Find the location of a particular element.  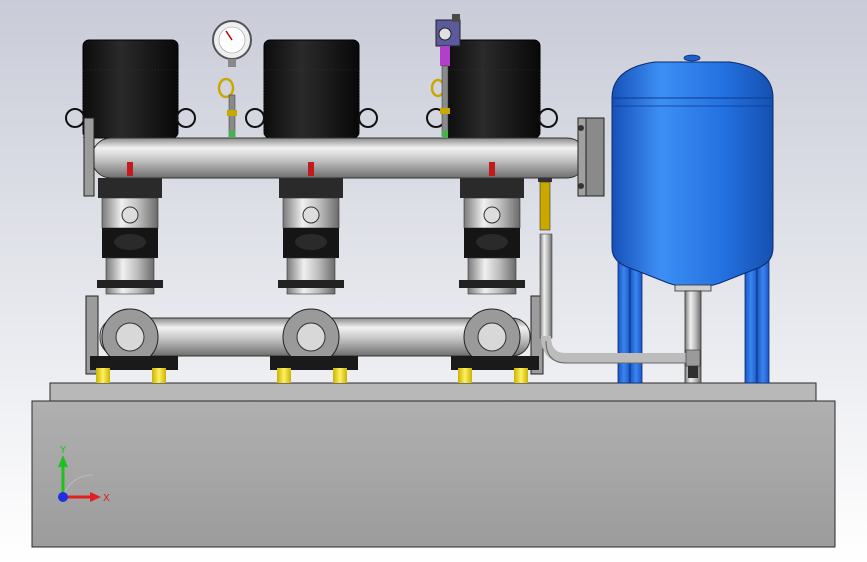

discharge-end-flange is located at coordinates (89, 157).